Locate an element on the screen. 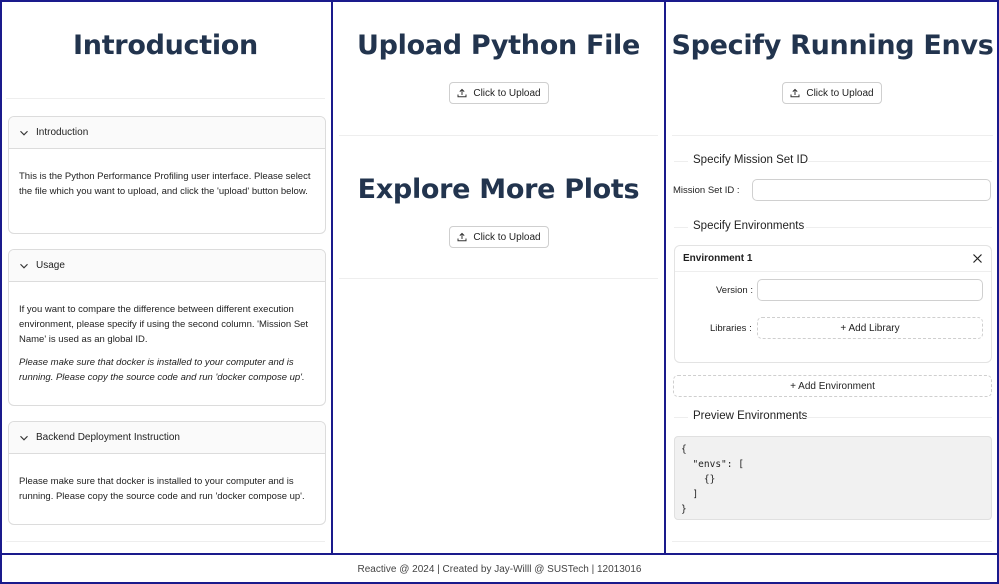  panel-header-label: Usage is located at coordinates (50, 265).